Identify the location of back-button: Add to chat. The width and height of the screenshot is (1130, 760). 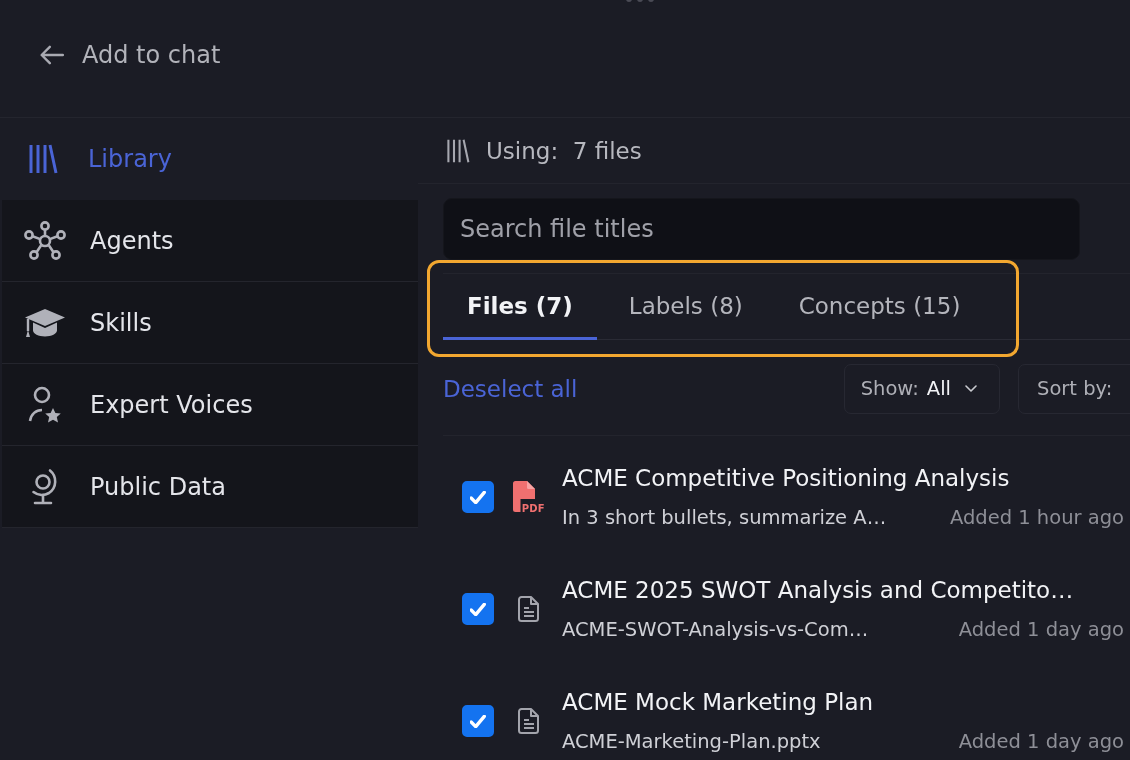
(130, 54).